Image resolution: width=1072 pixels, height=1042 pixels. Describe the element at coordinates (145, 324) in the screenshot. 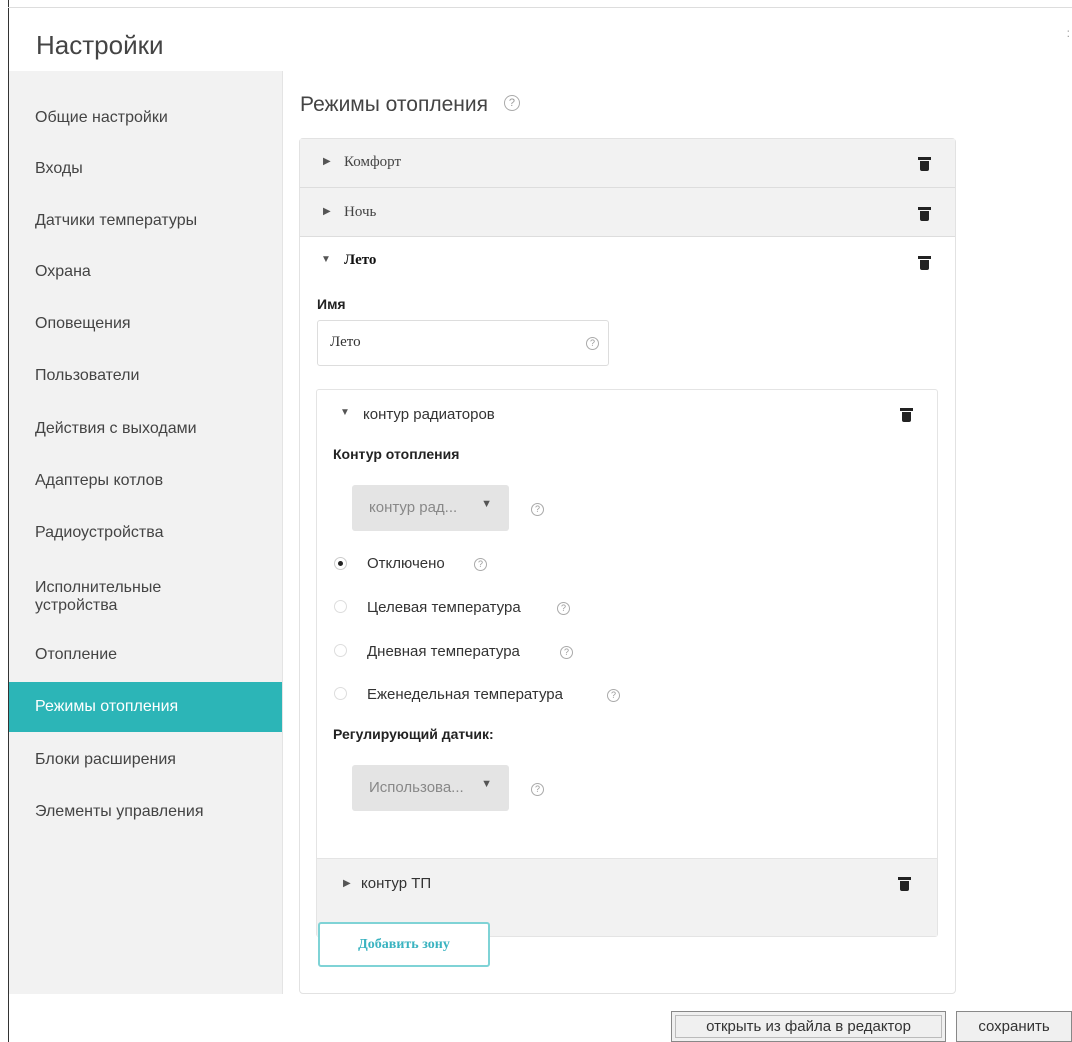

I see `sidebar-item-notifications: Оповещения` at that location.